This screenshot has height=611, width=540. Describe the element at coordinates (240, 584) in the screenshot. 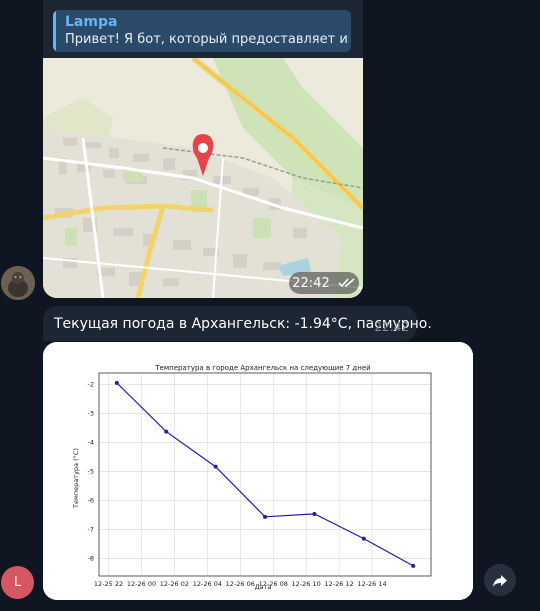

I see `x-tick-label: 12-26 06` at that location.